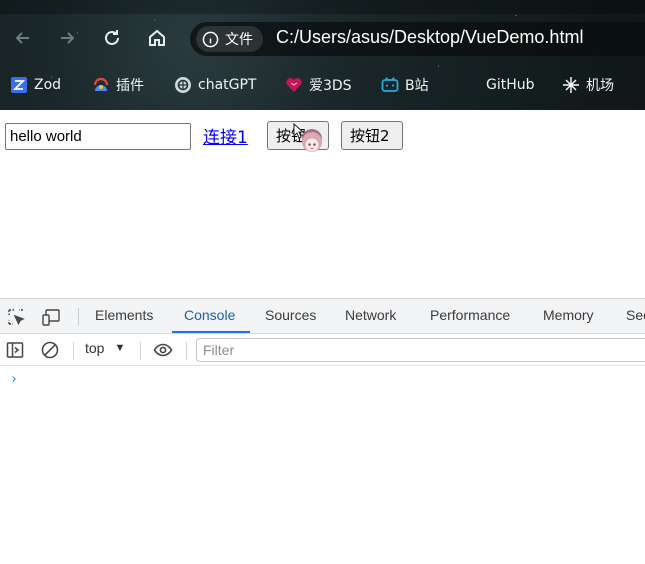  I want to click on bookmark-plugins: 插件, so click(118, 85).